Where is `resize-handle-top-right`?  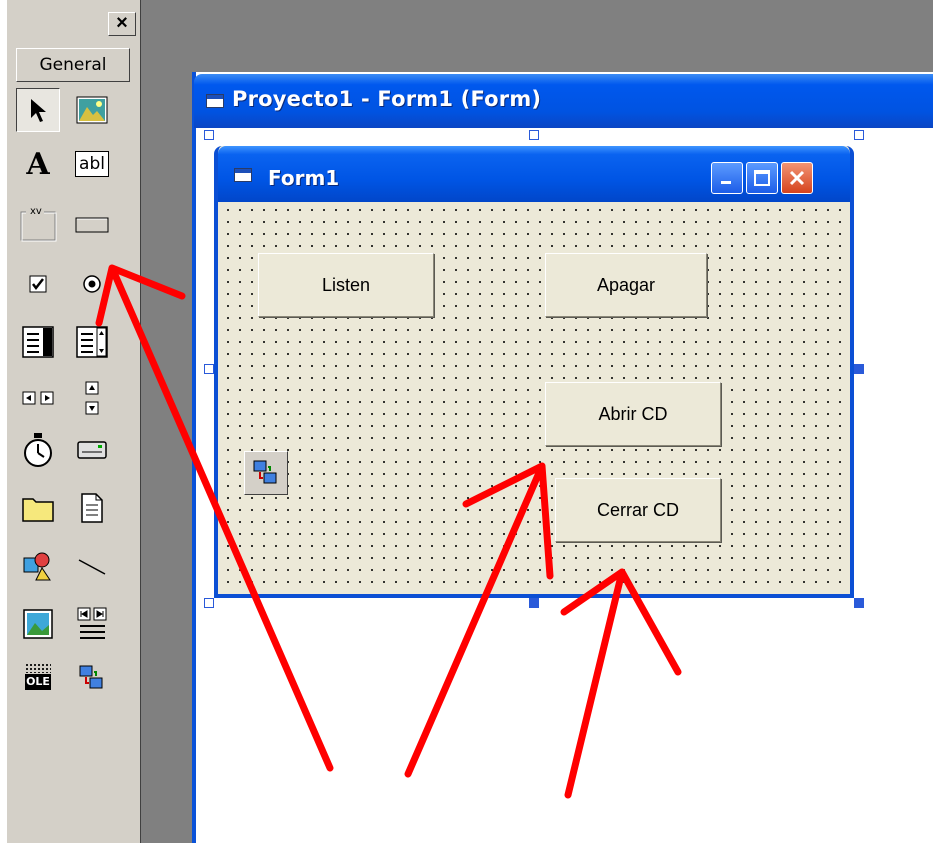
resize-handle-top-right is located at coordinates (859, 135).